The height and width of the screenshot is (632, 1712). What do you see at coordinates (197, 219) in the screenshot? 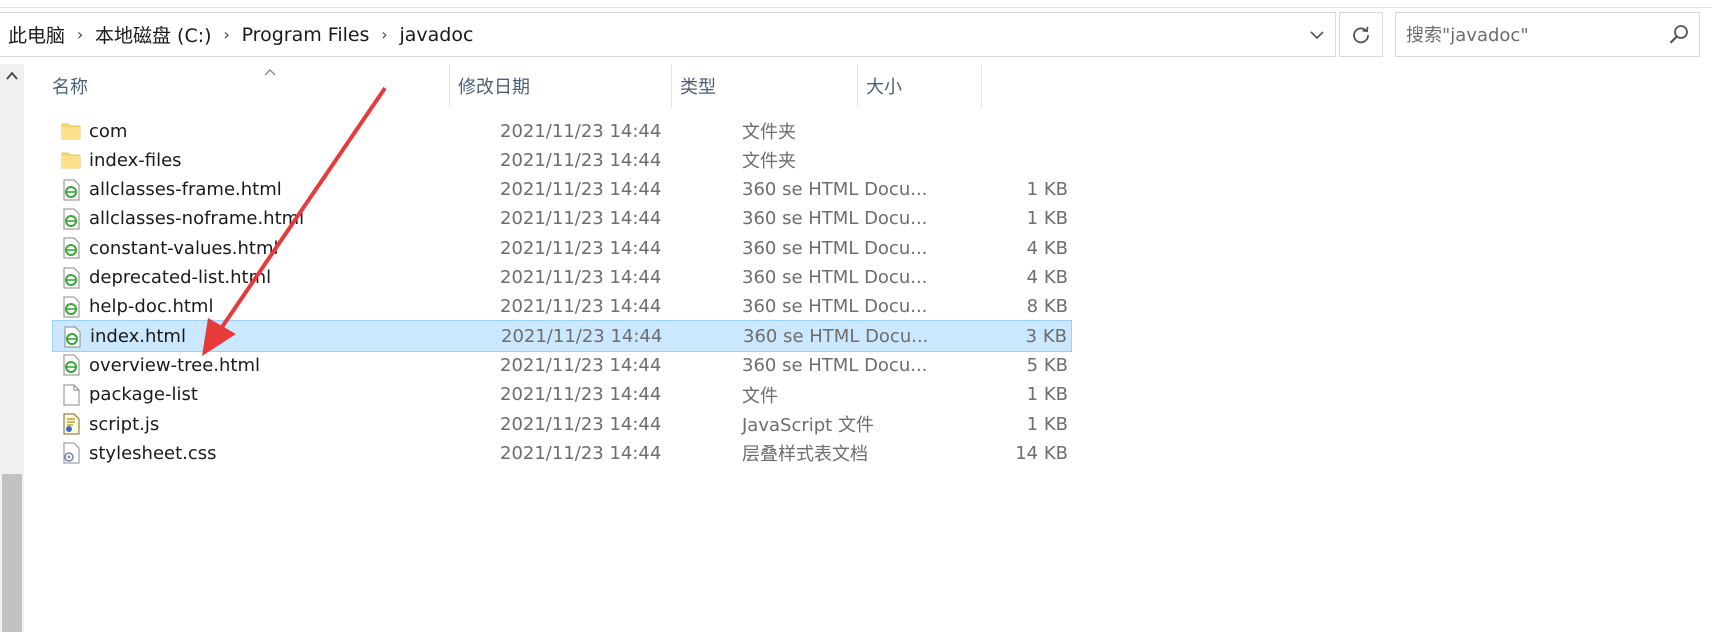
I see `file-name: allclasses-noframe.html` at bounding box center [197, 219].